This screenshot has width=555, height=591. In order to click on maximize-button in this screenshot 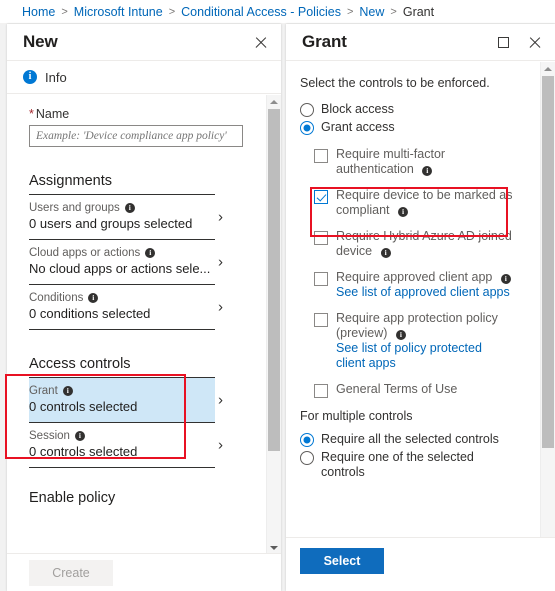, I will do `click(503, 43)`.